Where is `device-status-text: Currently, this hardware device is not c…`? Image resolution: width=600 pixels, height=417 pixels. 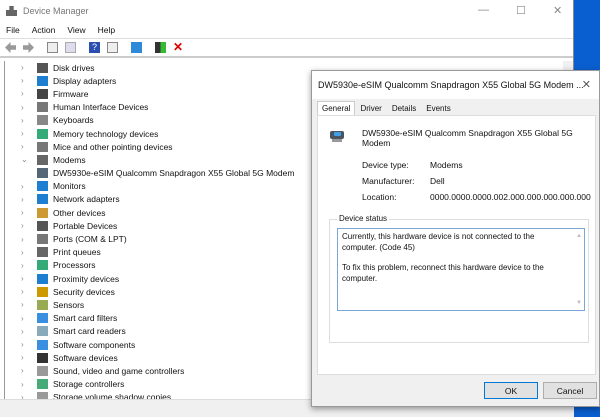 device-status-text: Currently, this hardware device is not c… is located at coordinates (461, 269).